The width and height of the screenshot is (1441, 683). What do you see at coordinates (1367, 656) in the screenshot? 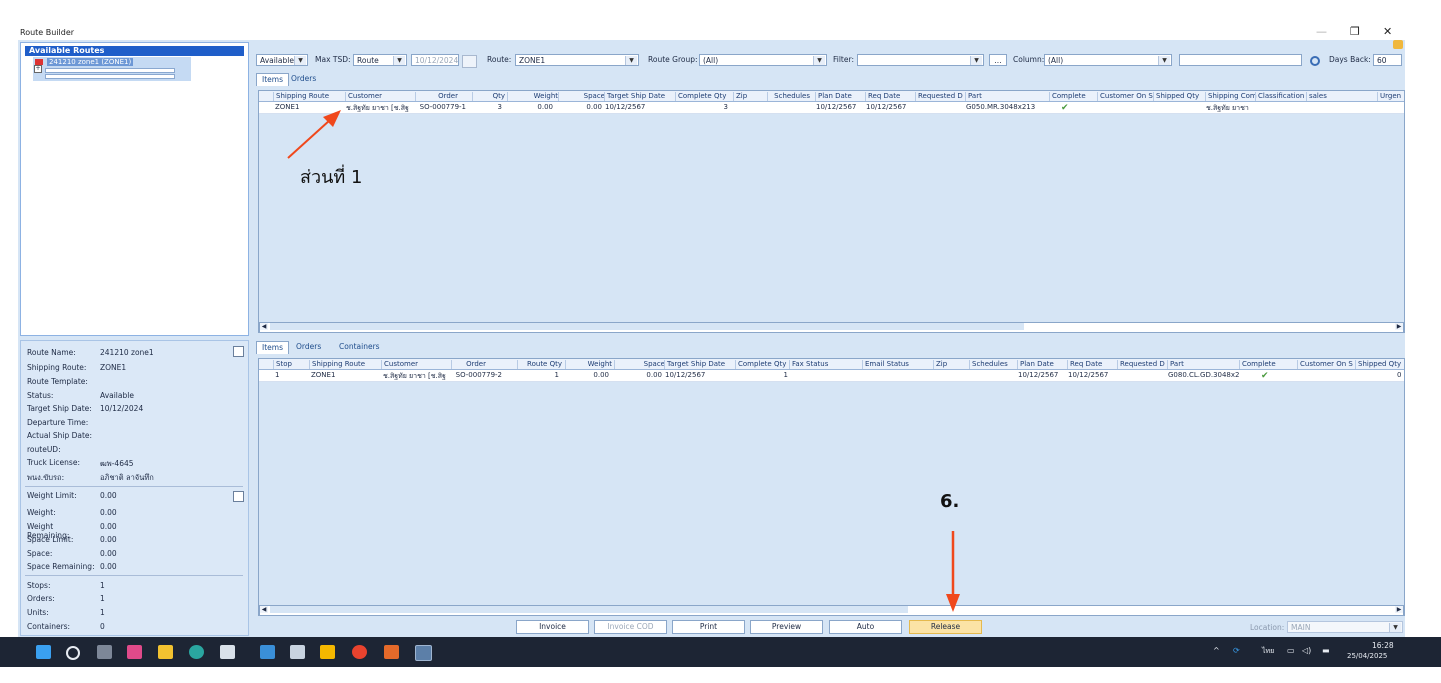
I see `clock-date: 25/04/2025` at bounding box center [1367, 656].